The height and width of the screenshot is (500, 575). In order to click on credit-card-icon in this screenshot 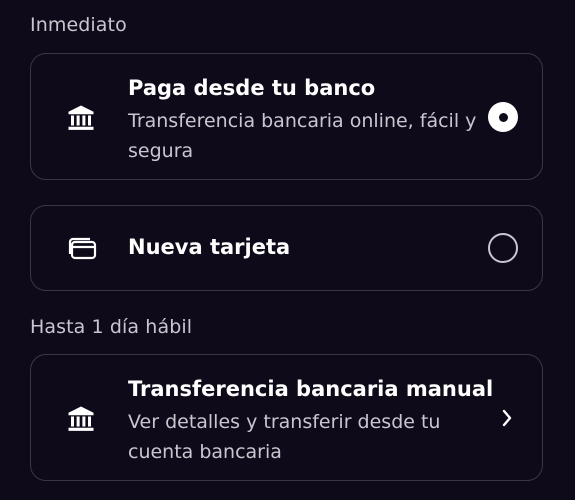, I will do `click(81, 249)`.